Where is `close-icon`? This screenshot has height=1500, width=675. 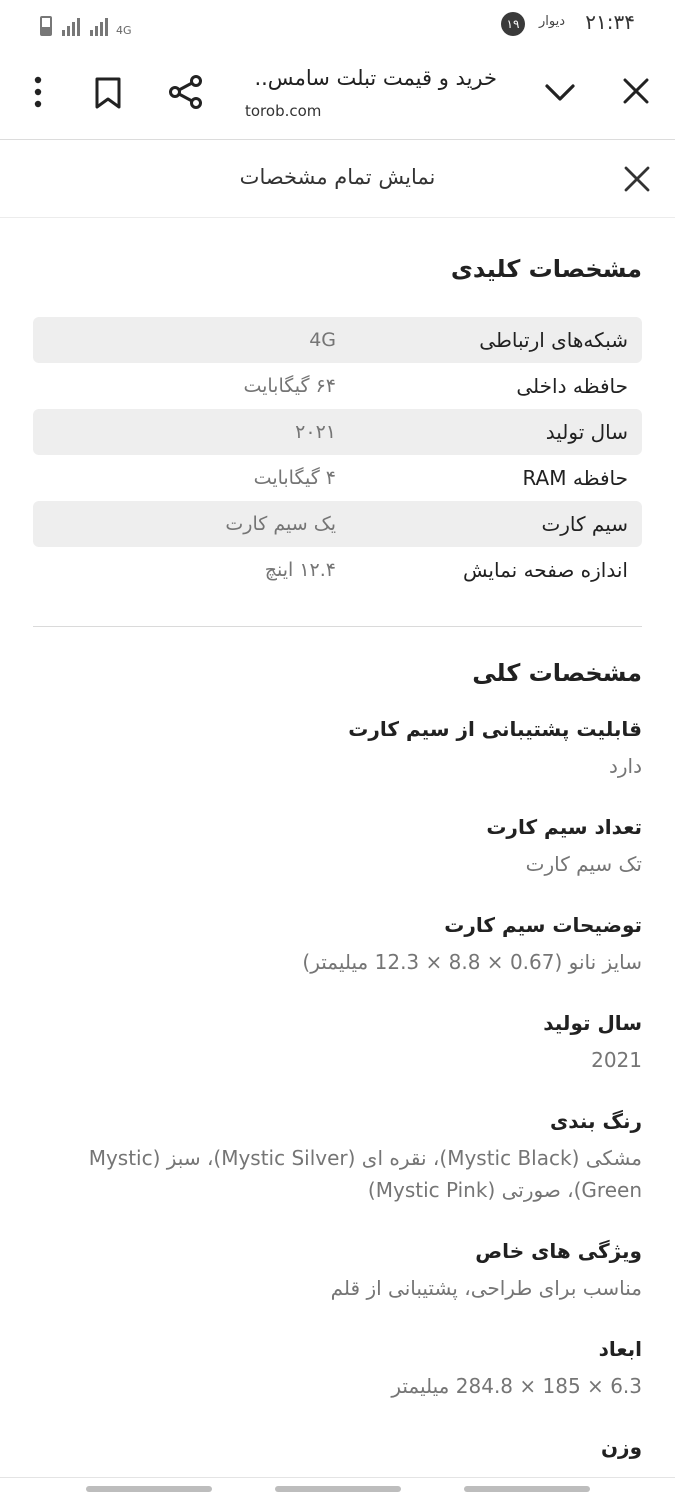
close-icon is located at coordinates (636, 91).